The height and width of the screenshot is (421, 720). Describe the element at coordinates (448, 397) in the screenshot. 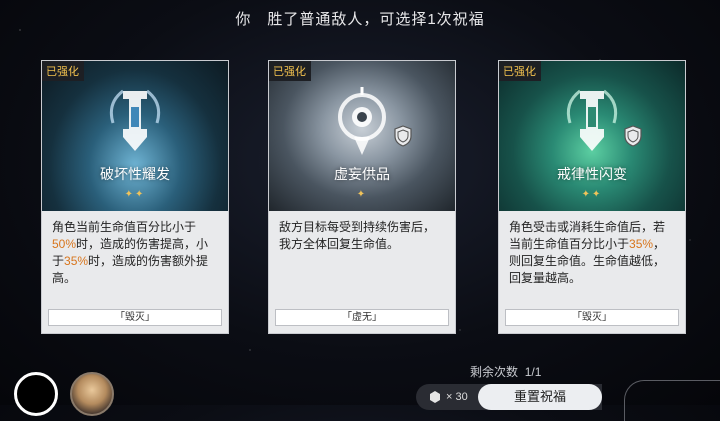

I see `reset-cost: × 30` at that location.